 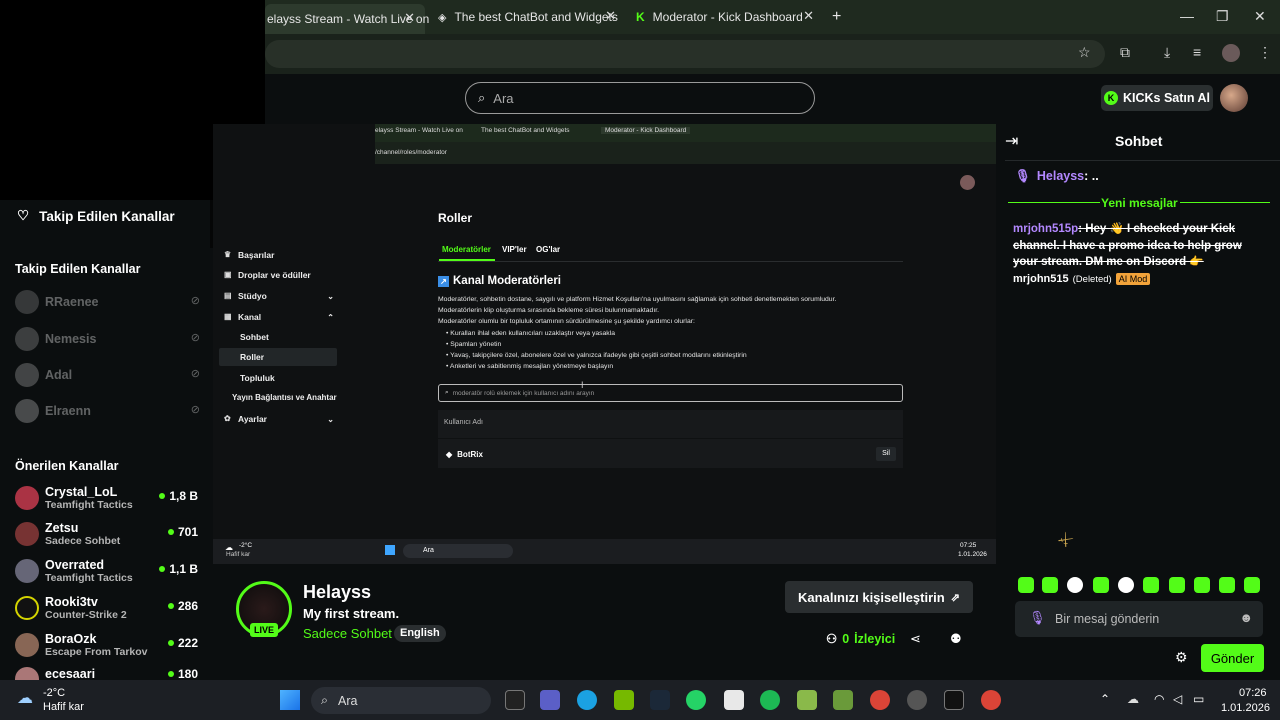 What do you see at coordinates (330, 296) in the screenshot?
I see `chevron-down-icon: ⌄` at bounding box center [330, 296].